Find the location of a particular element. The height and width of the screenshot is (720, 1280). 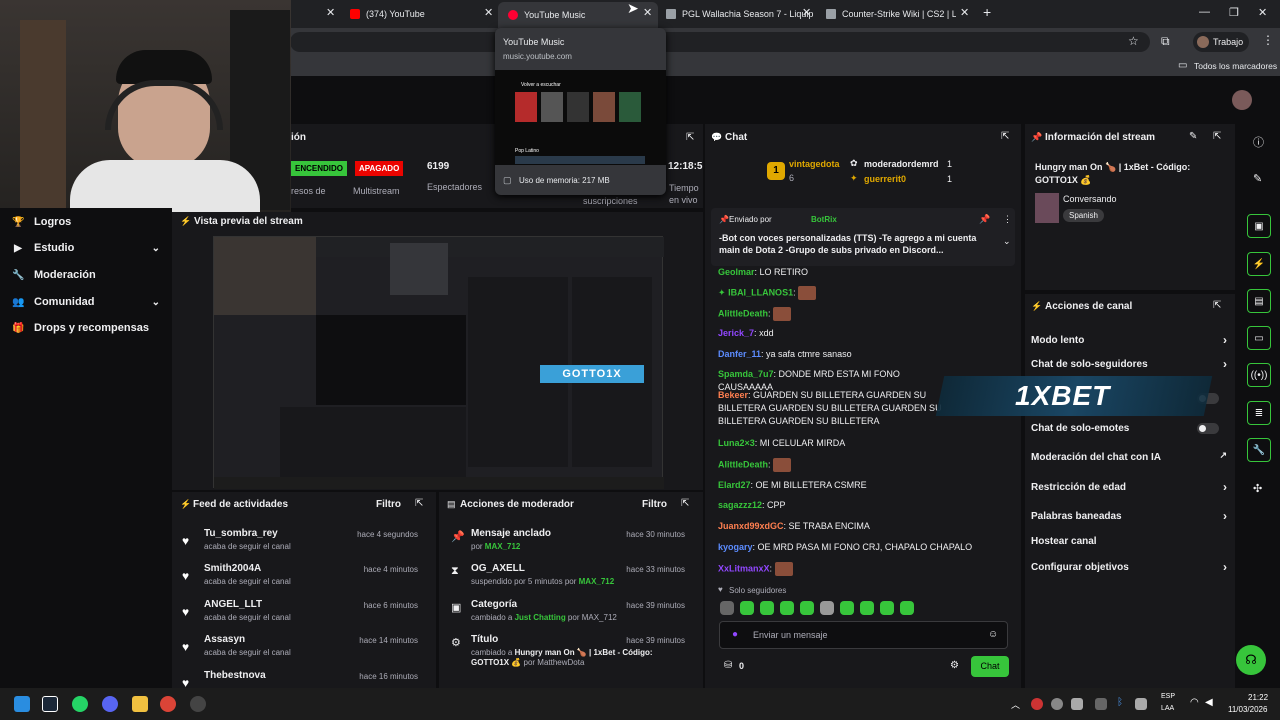

settings-icon: ⚙ is located at coordinates (954, 665).